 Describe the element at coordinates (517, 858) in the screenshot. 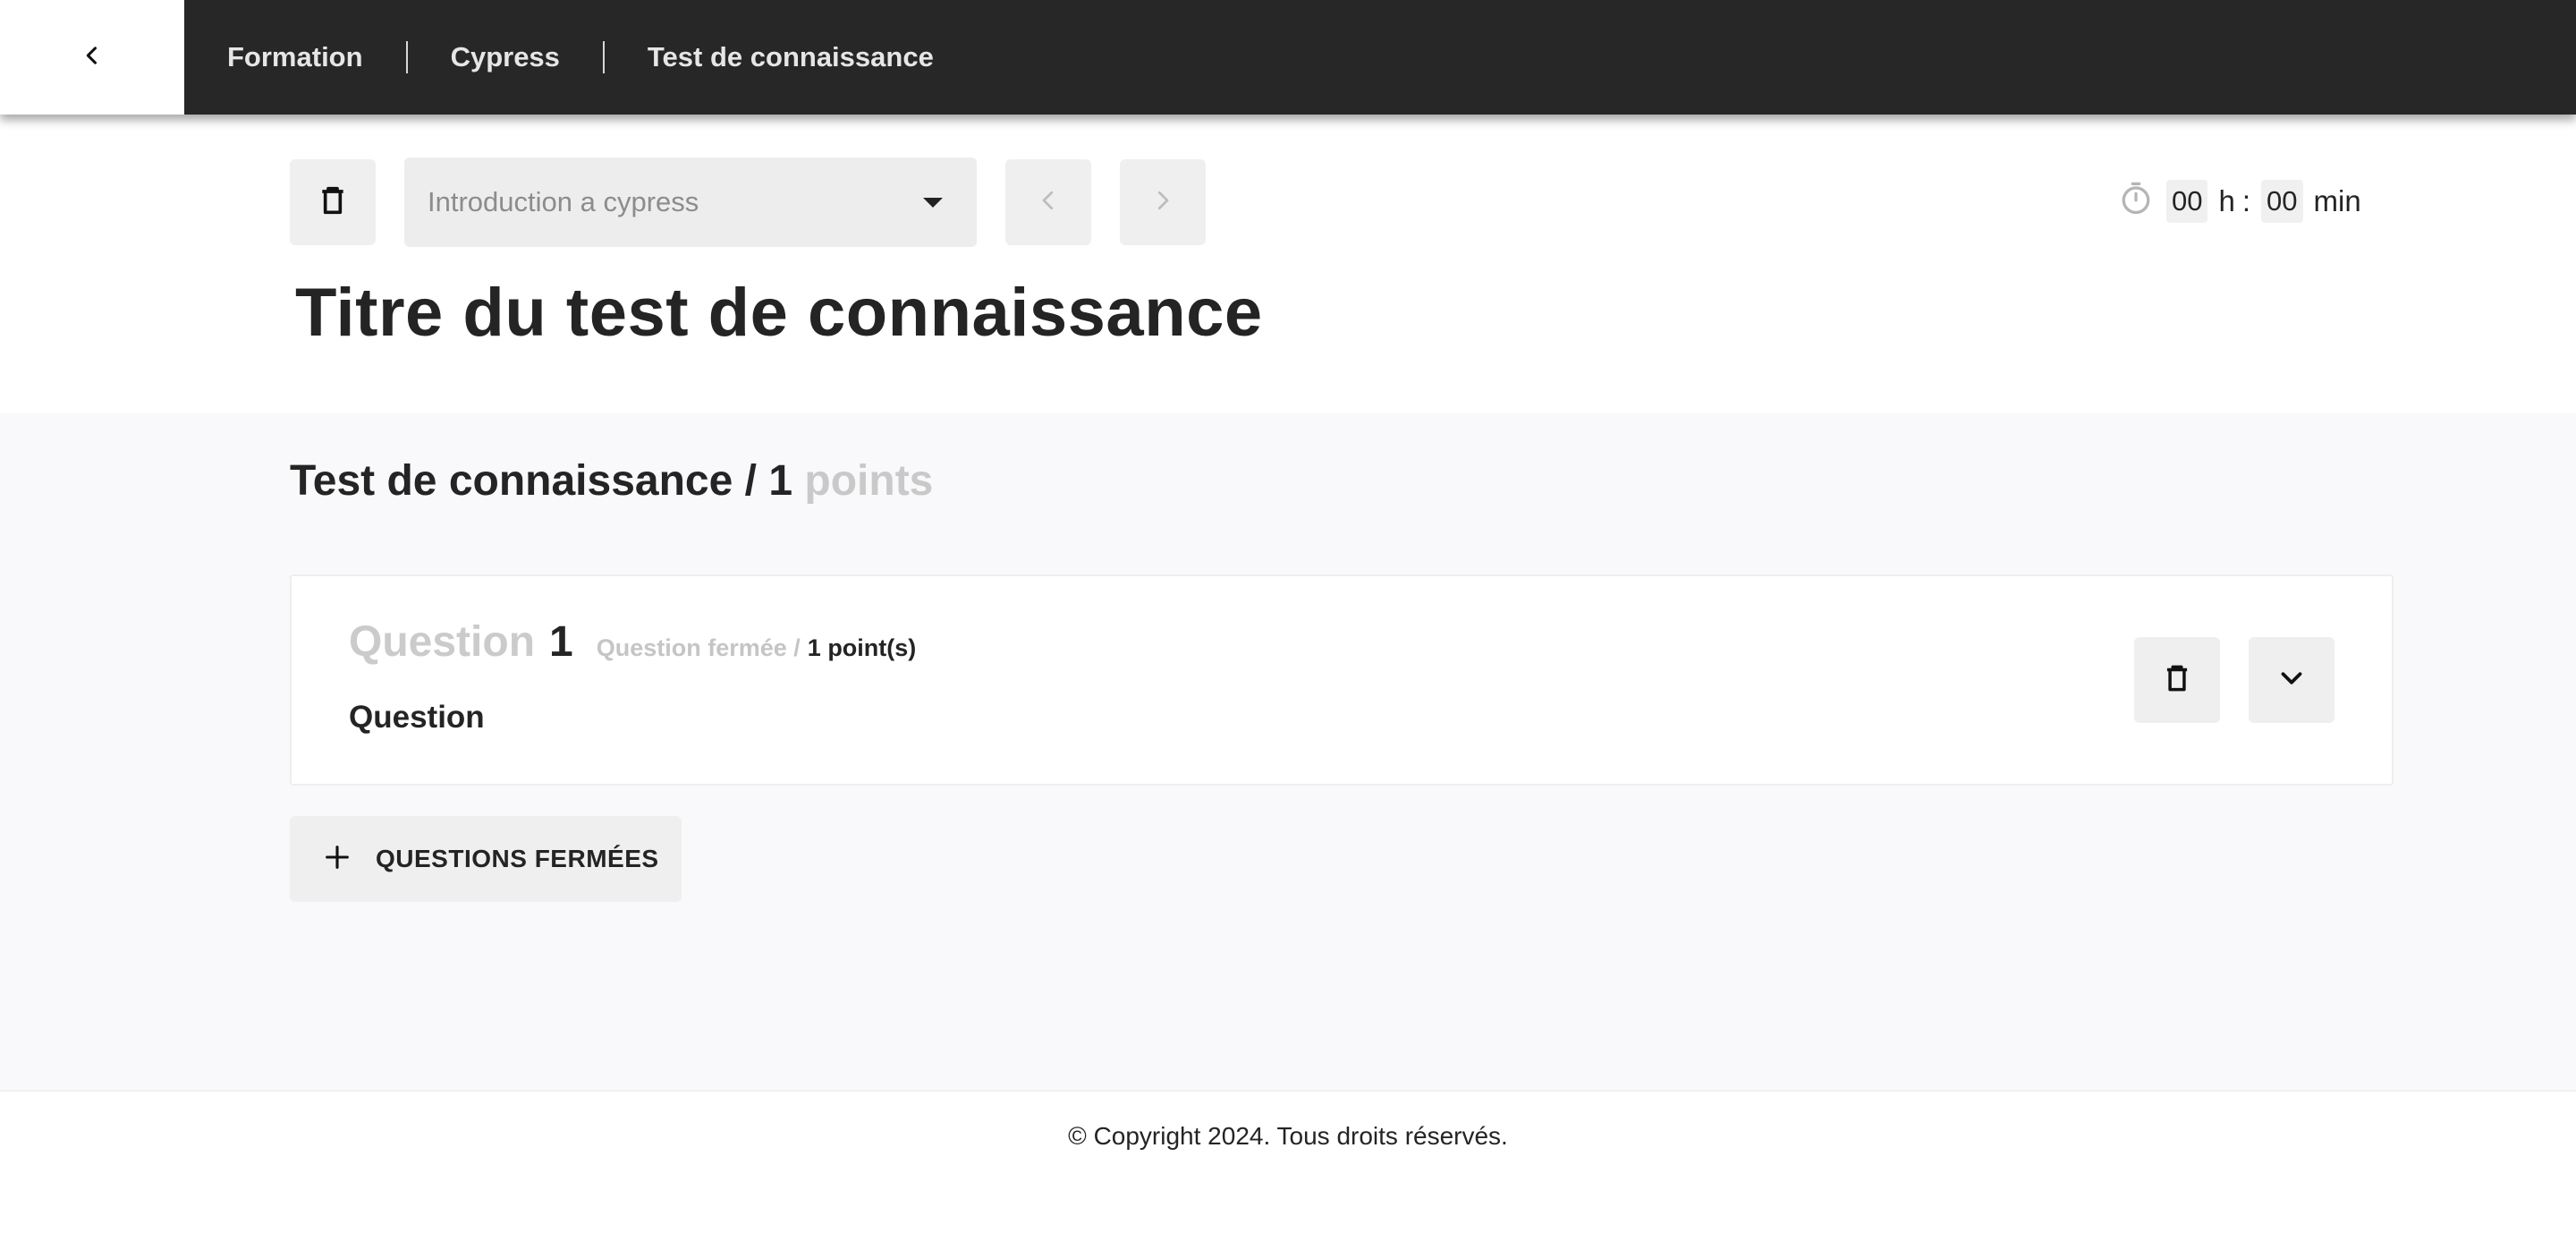

I see `add-closed-question-label: QUESTIONS FERMÉES` at that location.